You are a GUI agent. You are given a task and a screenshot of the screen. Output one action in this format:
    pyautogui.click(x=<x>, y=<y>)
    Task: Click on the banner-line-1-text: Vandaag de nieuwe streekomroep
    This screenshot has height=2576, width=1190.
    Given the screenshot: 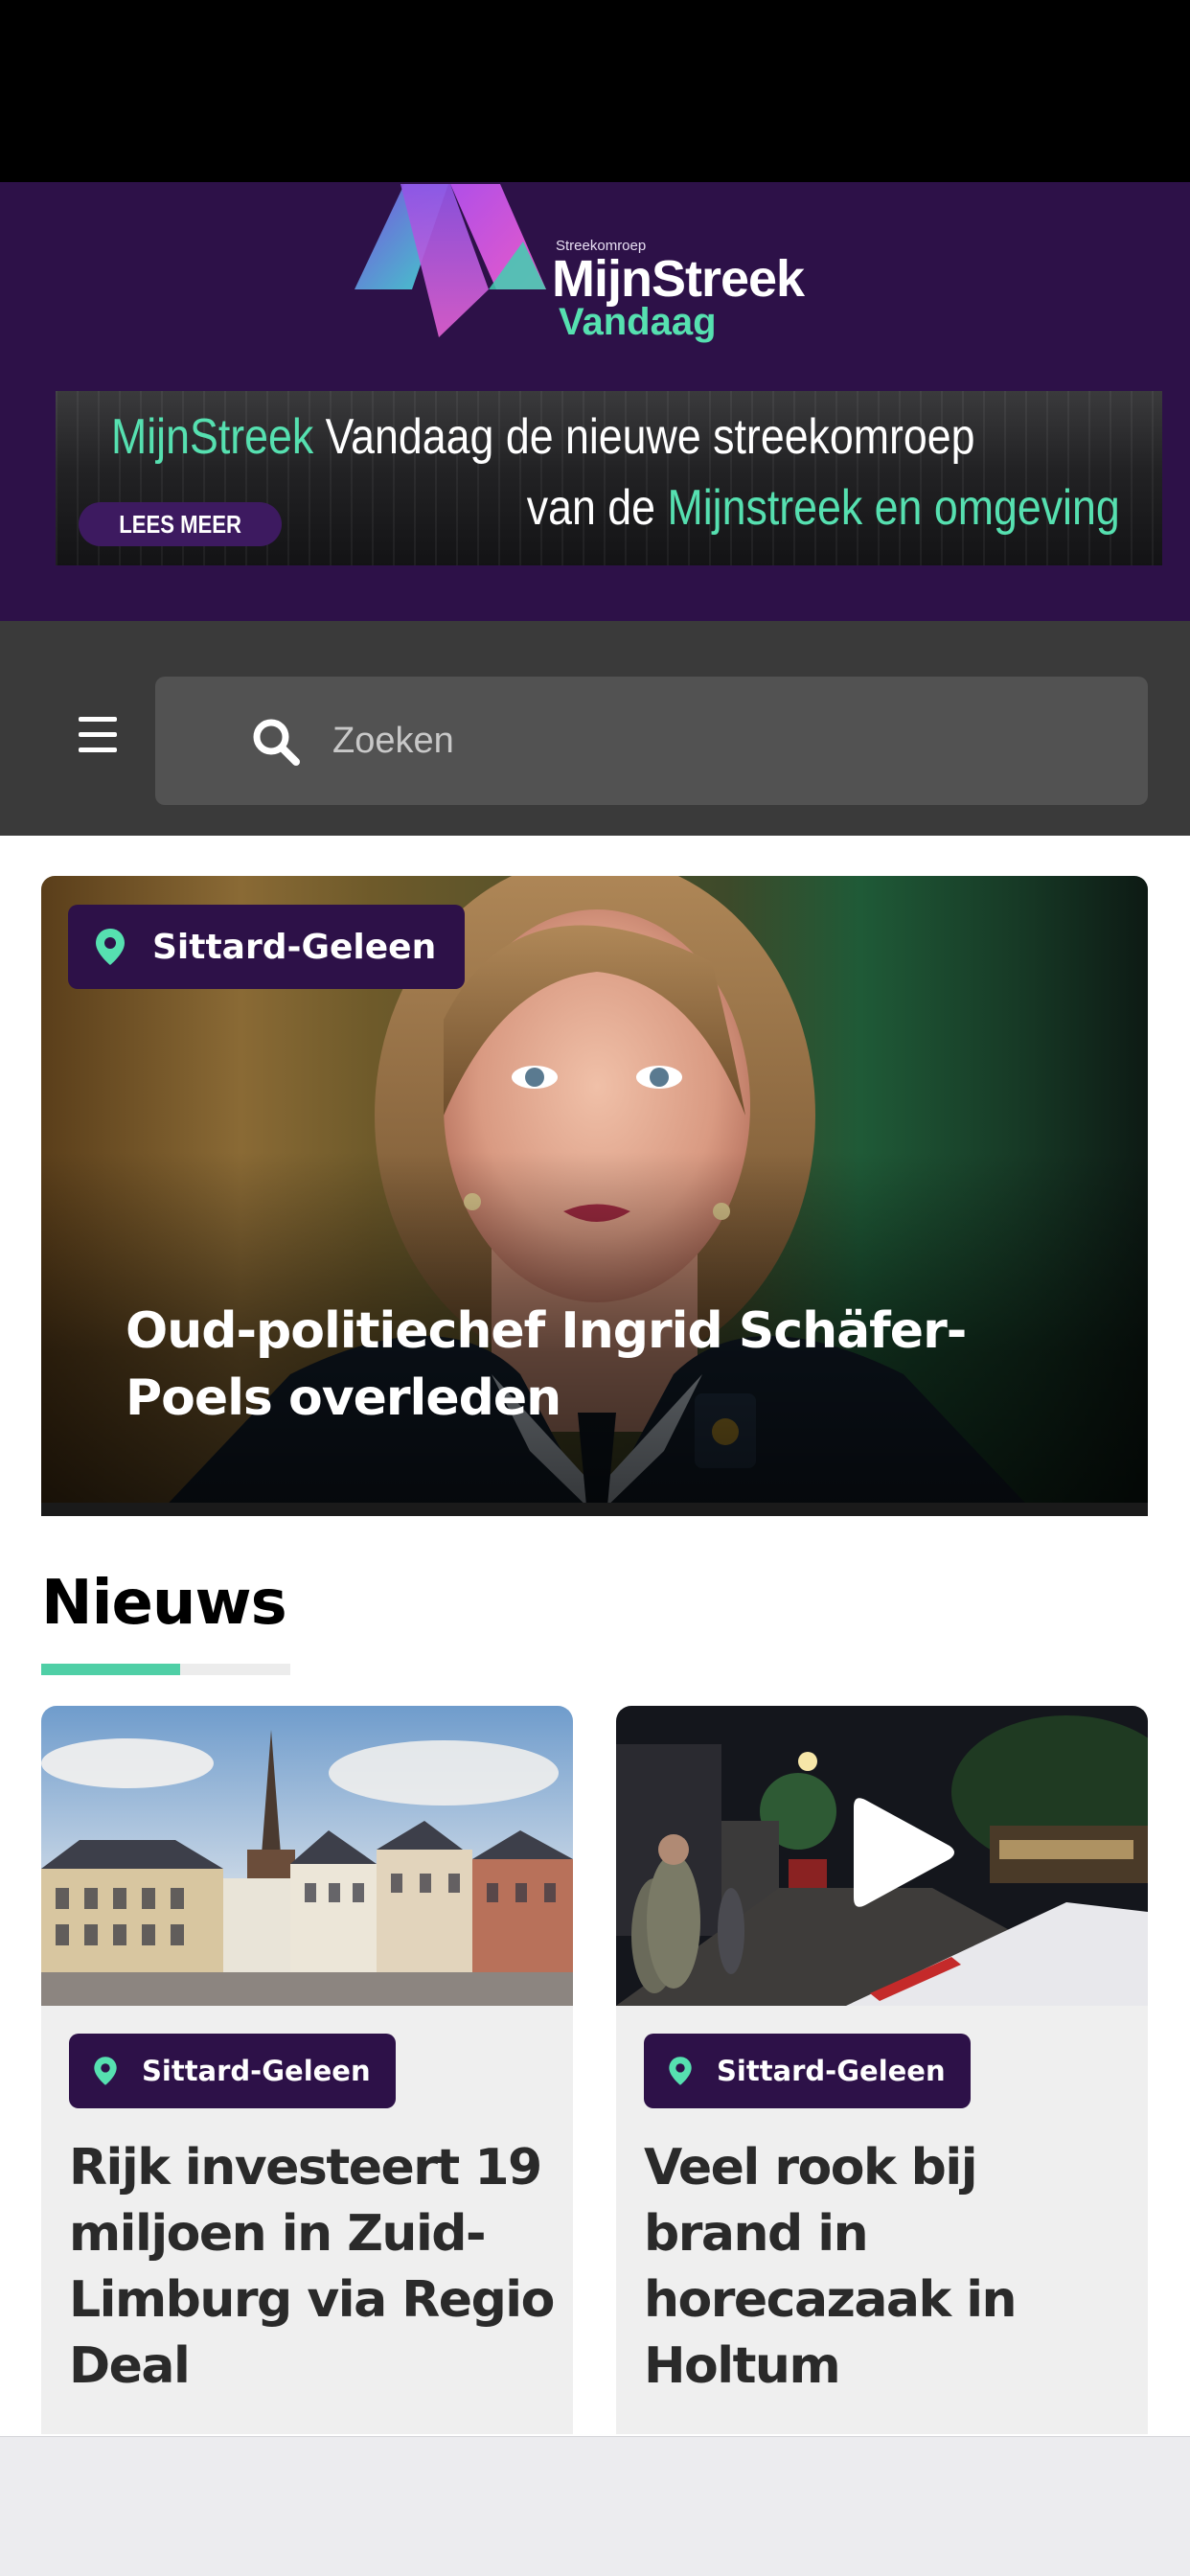 What is the action you would take?
    pyautogui.click(x=644, y=437)
    